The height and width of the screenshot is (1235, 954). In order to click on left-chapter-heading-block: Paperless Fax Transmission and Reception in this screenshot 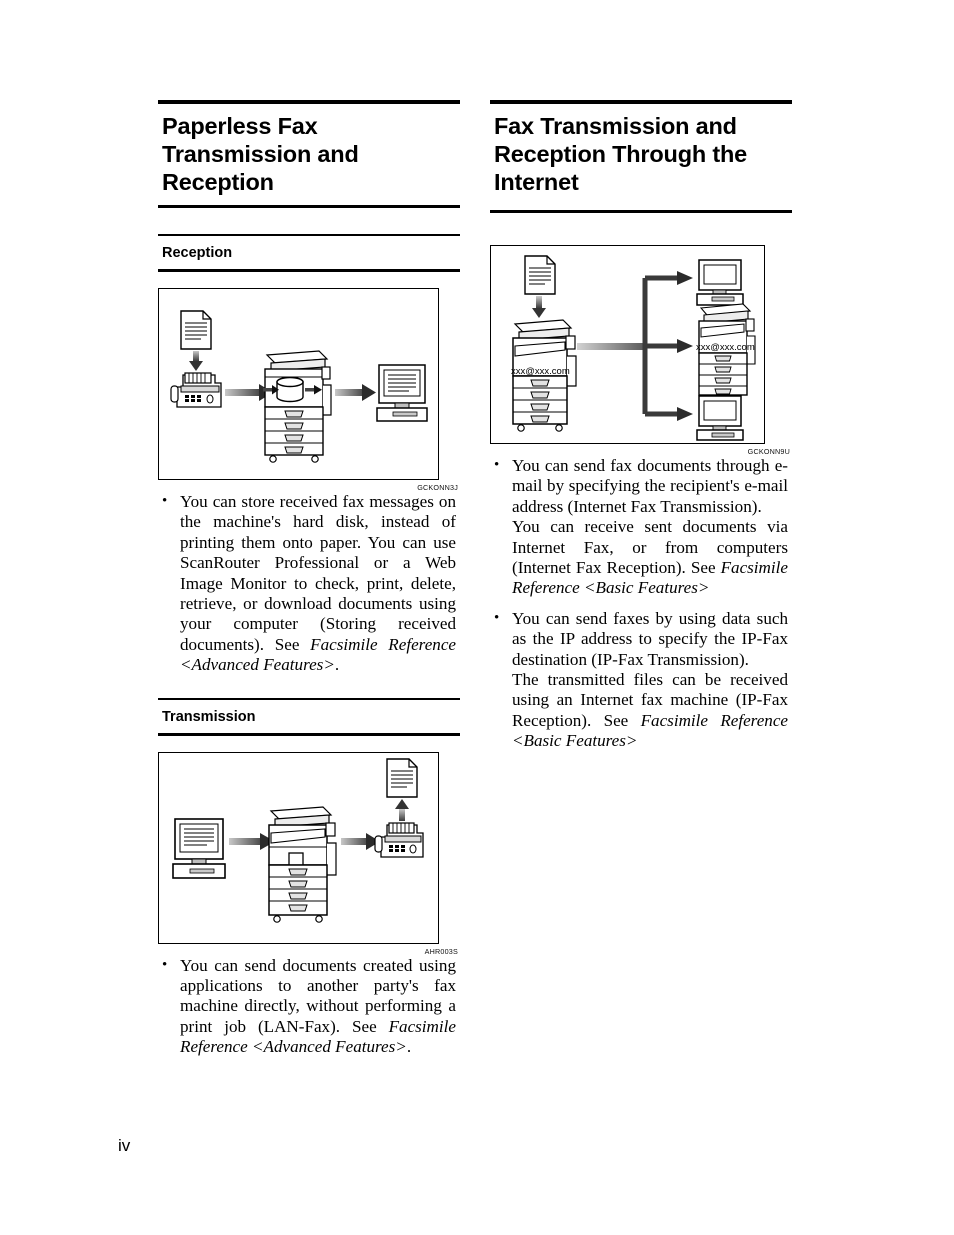, I will do `click(309, 154)`.